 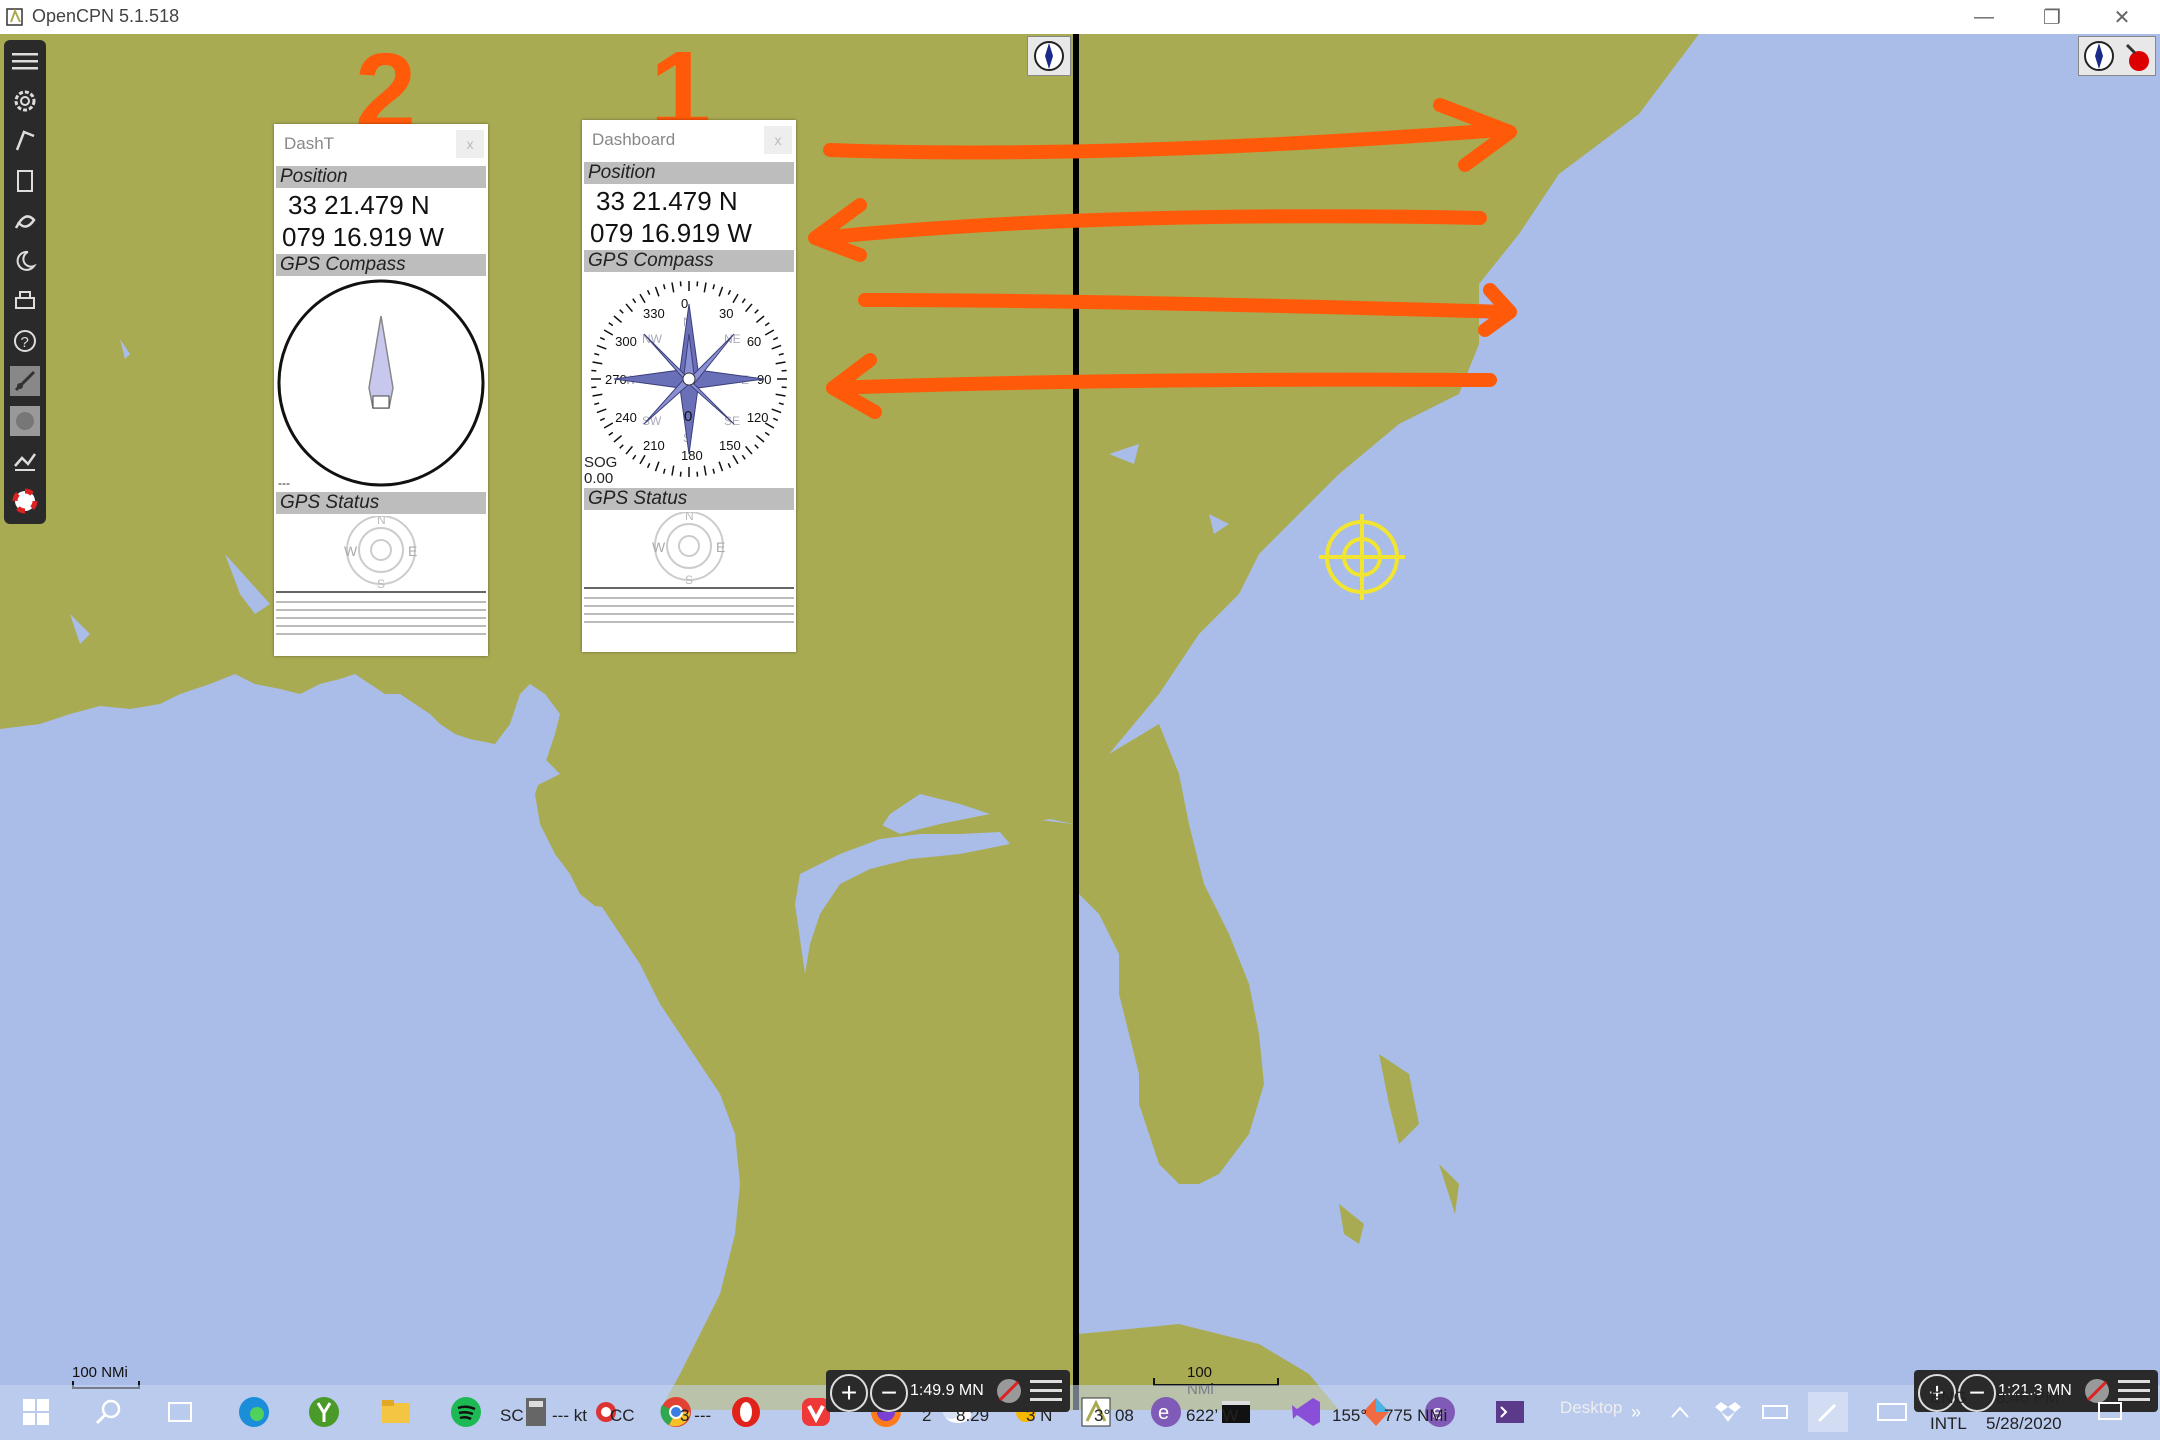 I want to click on more-toolbars-icon: », so click(x=1636, y=1412).